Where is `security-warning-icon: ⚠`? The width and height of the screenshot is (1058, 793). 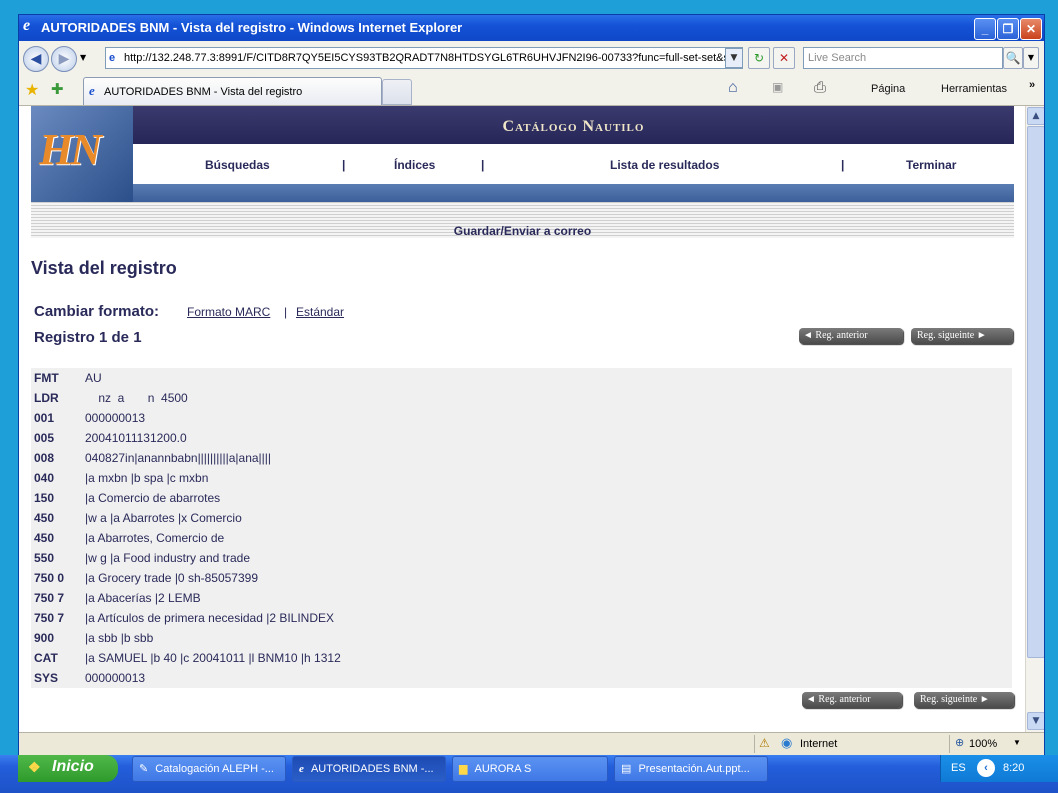 security-warning-icon: ⚠ is located at coordinates (764, 743).